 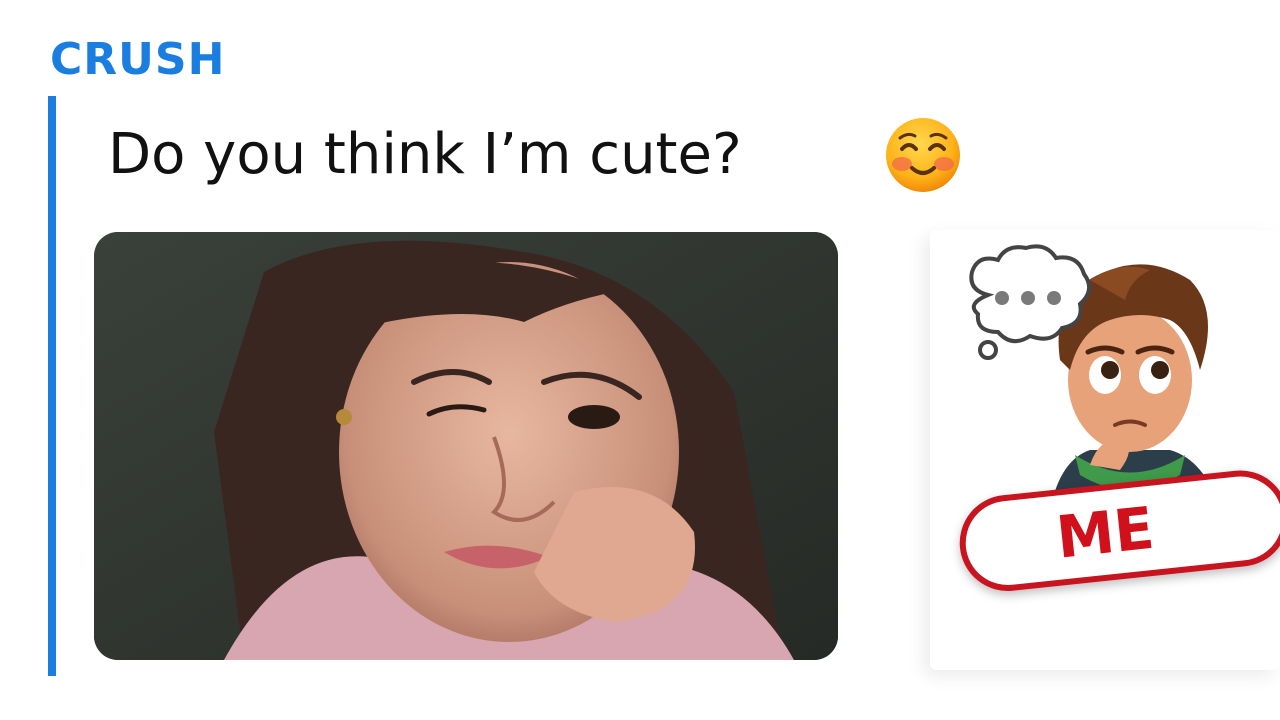 I want to click on message-text: Do you think I’m cute?, so click(x=425, y=154).